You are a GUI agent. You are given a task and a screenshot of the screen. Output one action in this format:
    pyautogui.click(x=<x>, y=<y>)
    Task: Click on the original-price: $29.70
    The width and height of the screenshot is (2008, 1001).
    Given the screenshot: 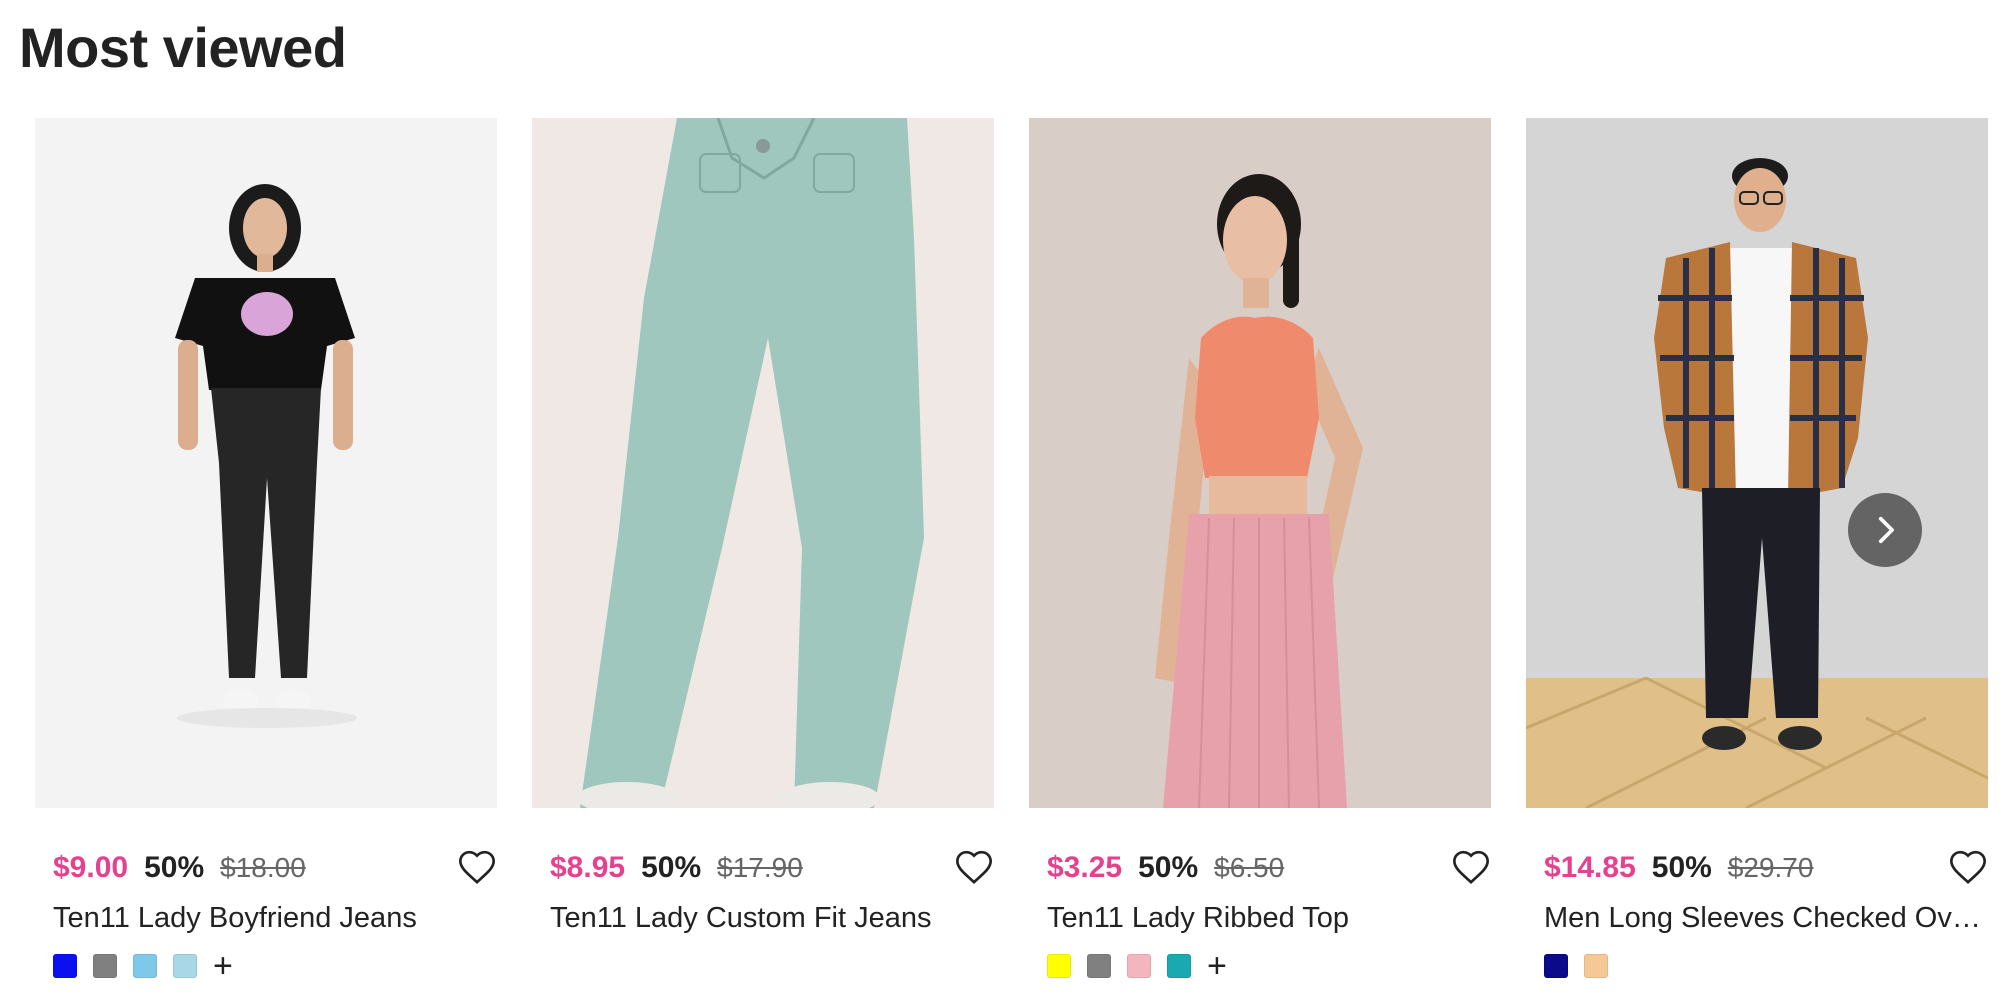 What is the action you would take?
    pyautogui.click(x=1770, y=867)
    